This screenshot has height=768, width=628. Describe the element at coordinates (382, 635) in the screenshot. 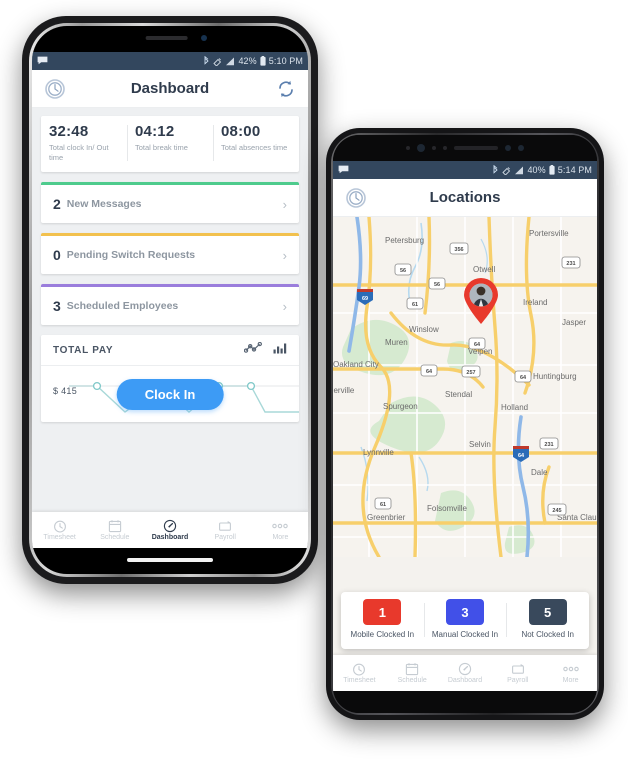

I see `status-card-label: Mobile Clocked In` at that location.